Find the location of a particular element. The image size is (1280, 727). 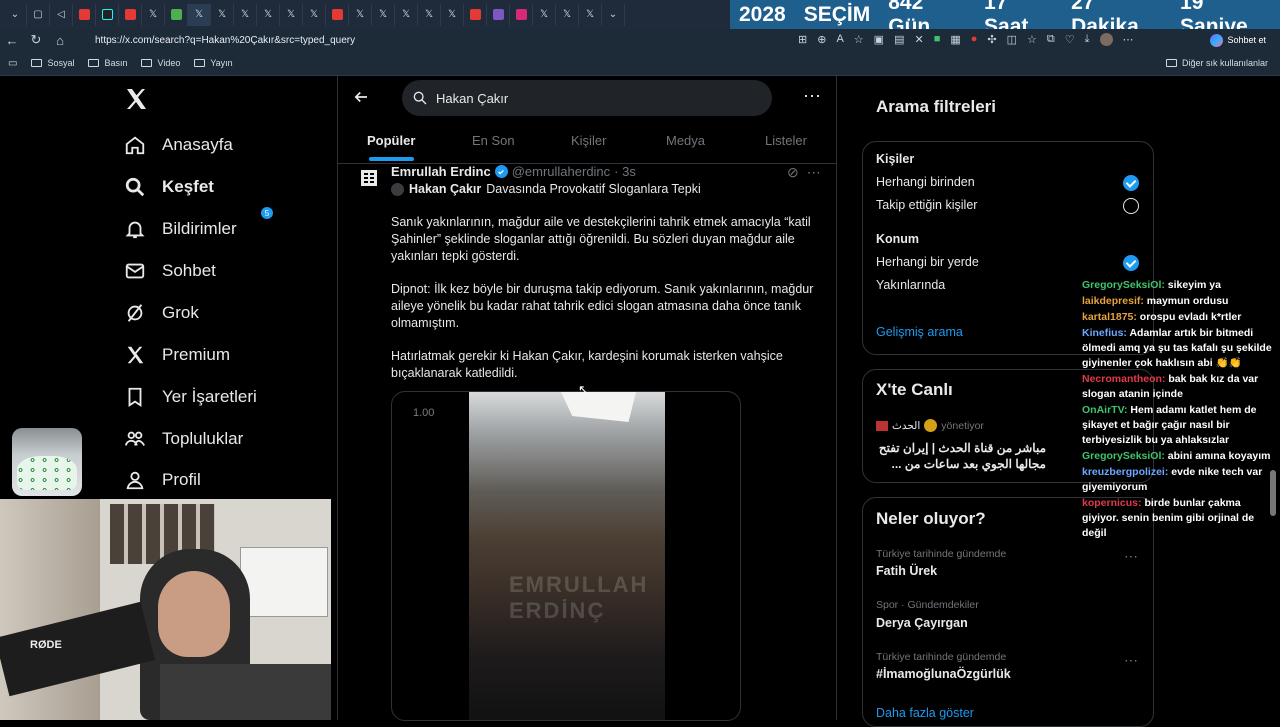

tab-x-6: 𝕏 is located at coordinates (314, 14).